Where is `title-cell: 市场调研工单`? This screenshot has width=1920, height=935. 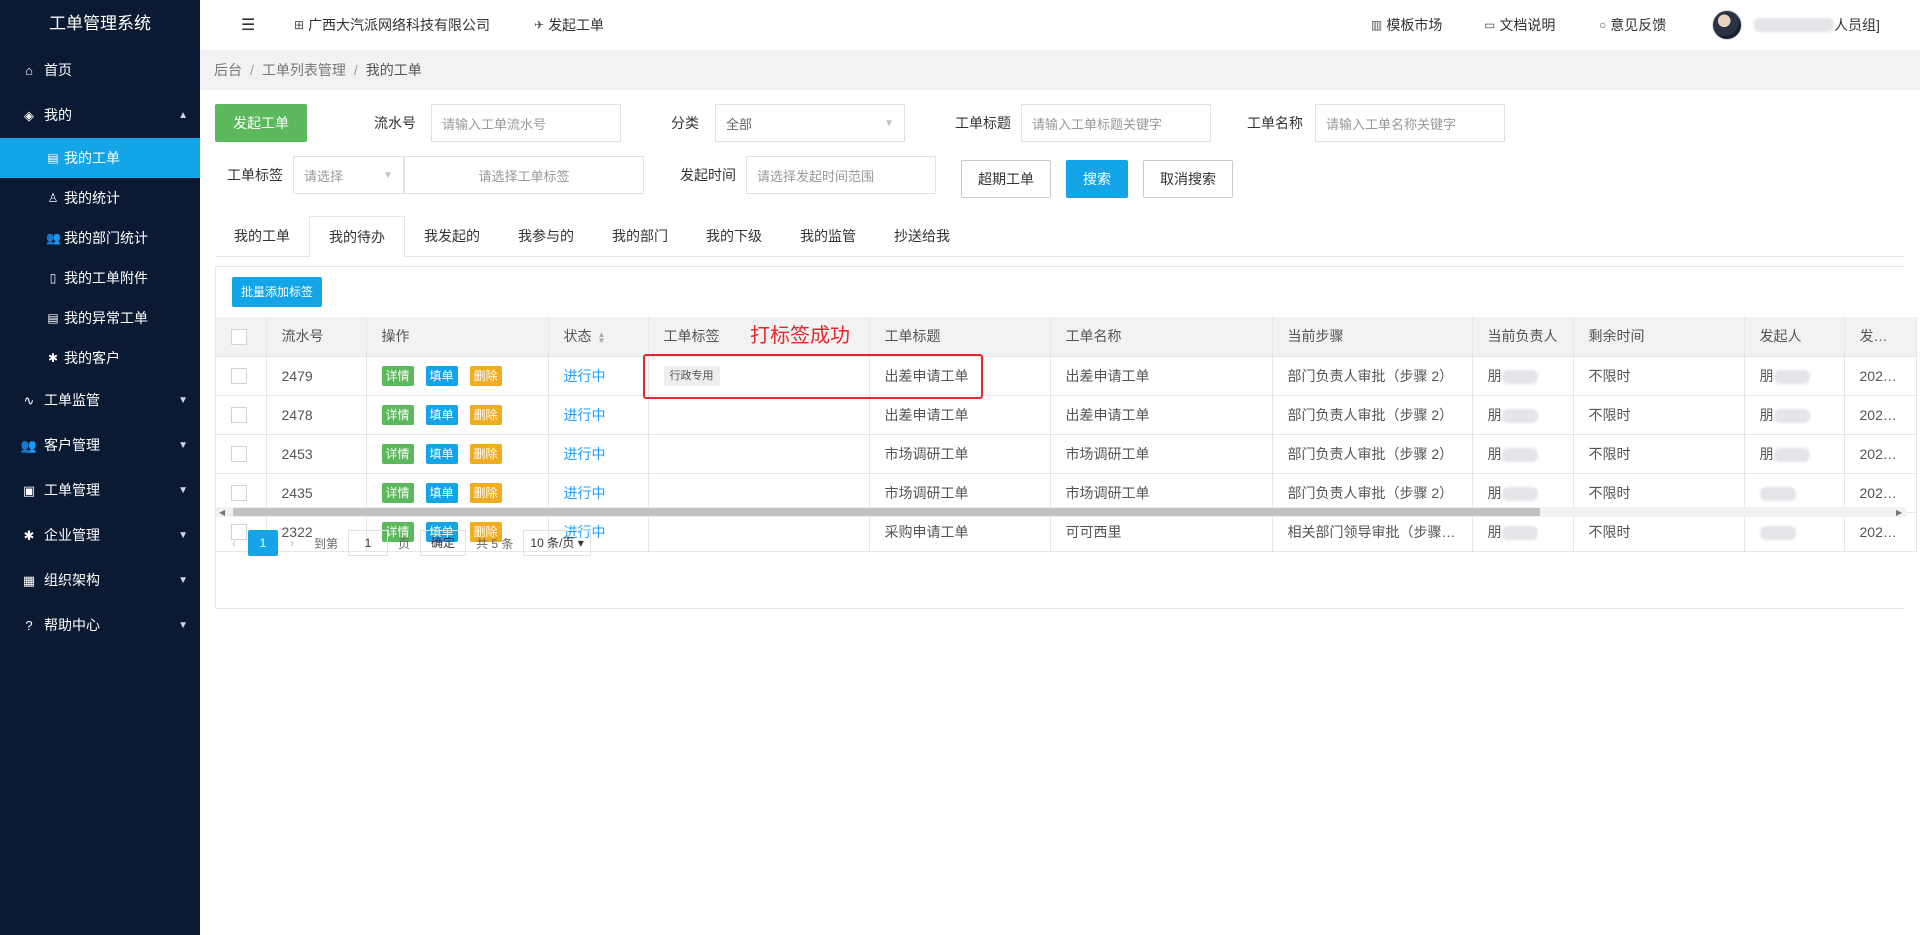
title-cell: 市场调研工单 is located at coordinates (960, 454).